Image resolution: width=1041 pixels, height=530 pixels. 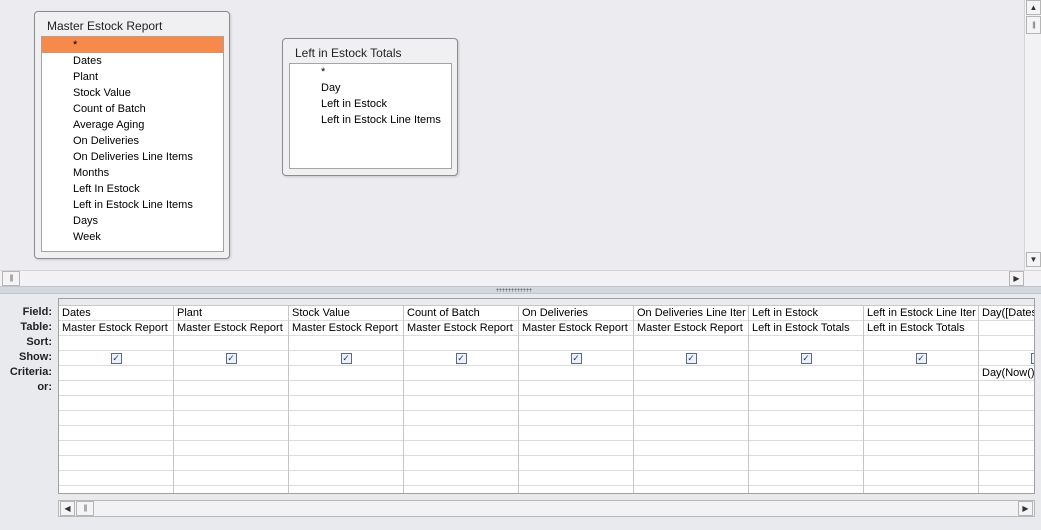 I want to click on field-list-item: Left in Estock, so click(x=370, y=104).